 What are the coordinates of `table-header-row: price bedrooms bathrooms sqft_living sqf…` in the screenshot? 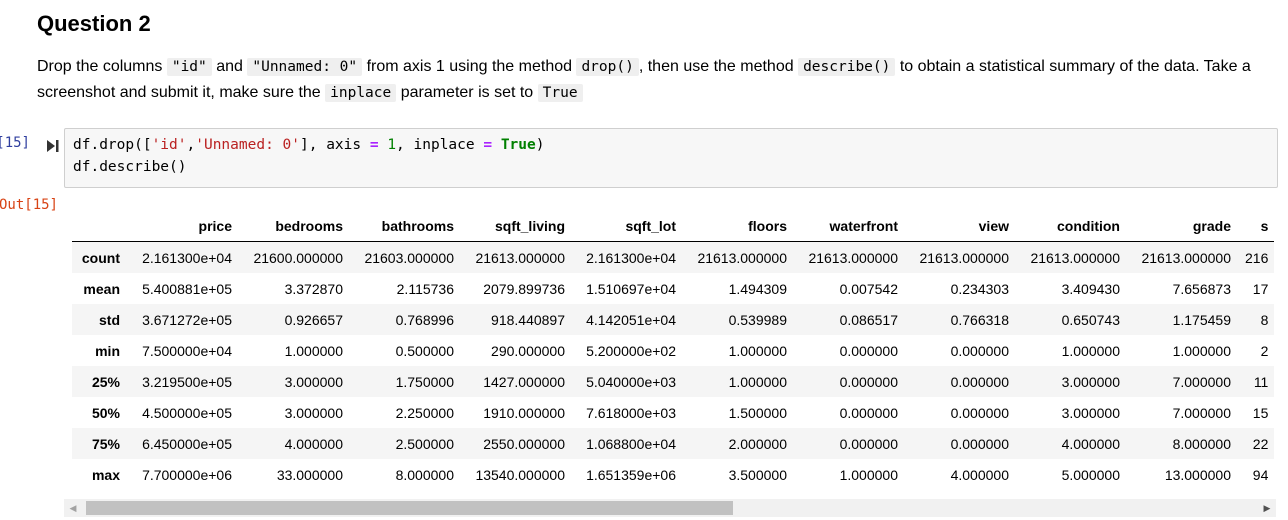 It's located at (673, 226).